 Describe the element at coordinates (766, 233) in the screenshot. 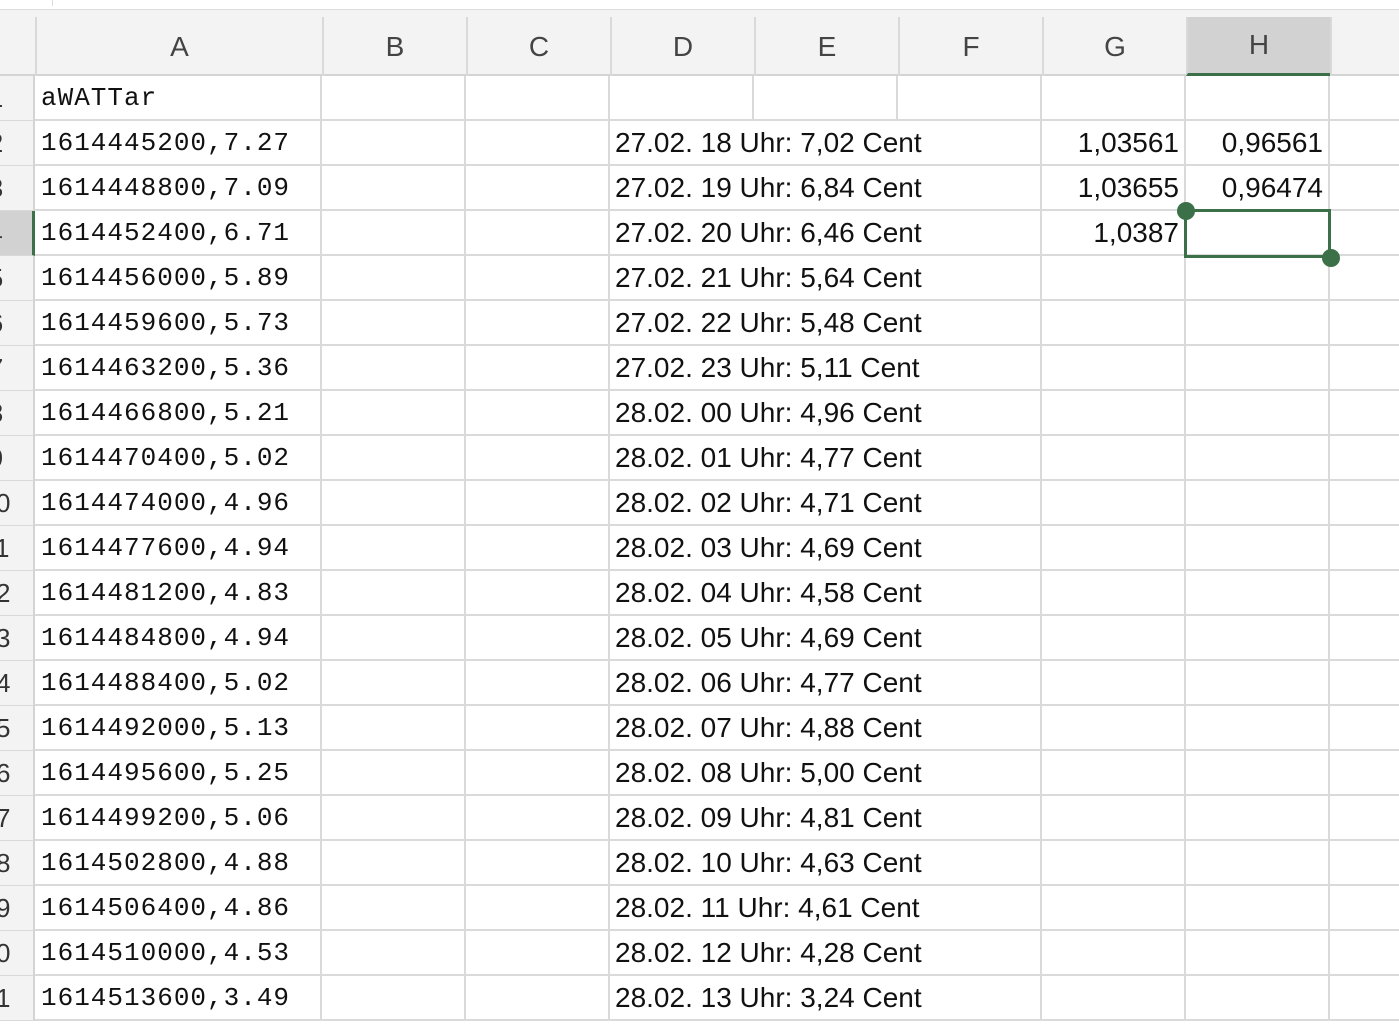

I see `cell-d4: 27.02. 20 Uhr: 6,46 Cent` at that location.